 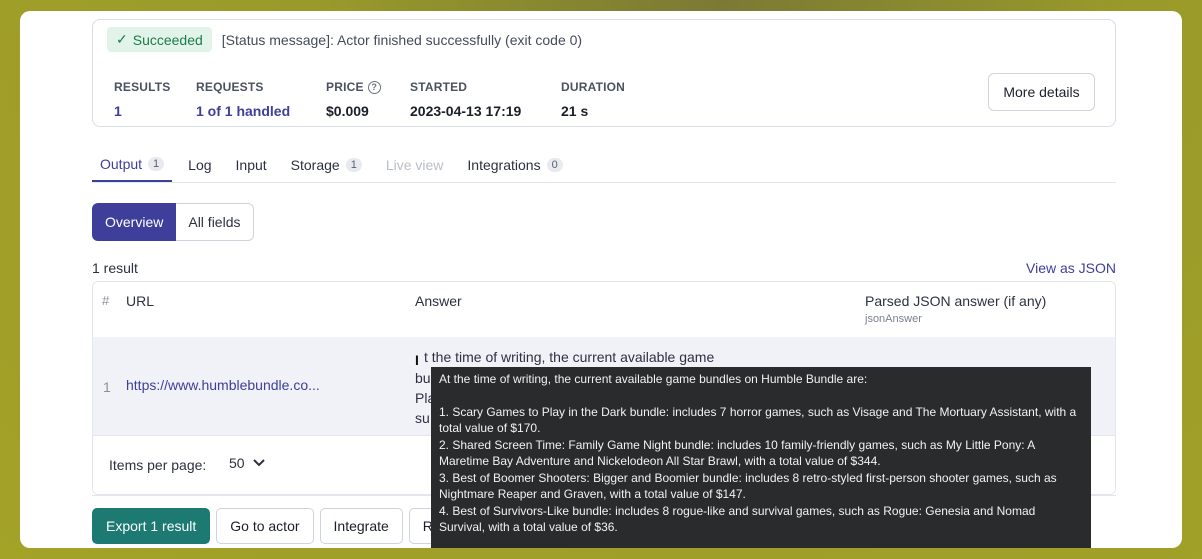 I want to click on row-index: 1, so click(x=107, y=387).